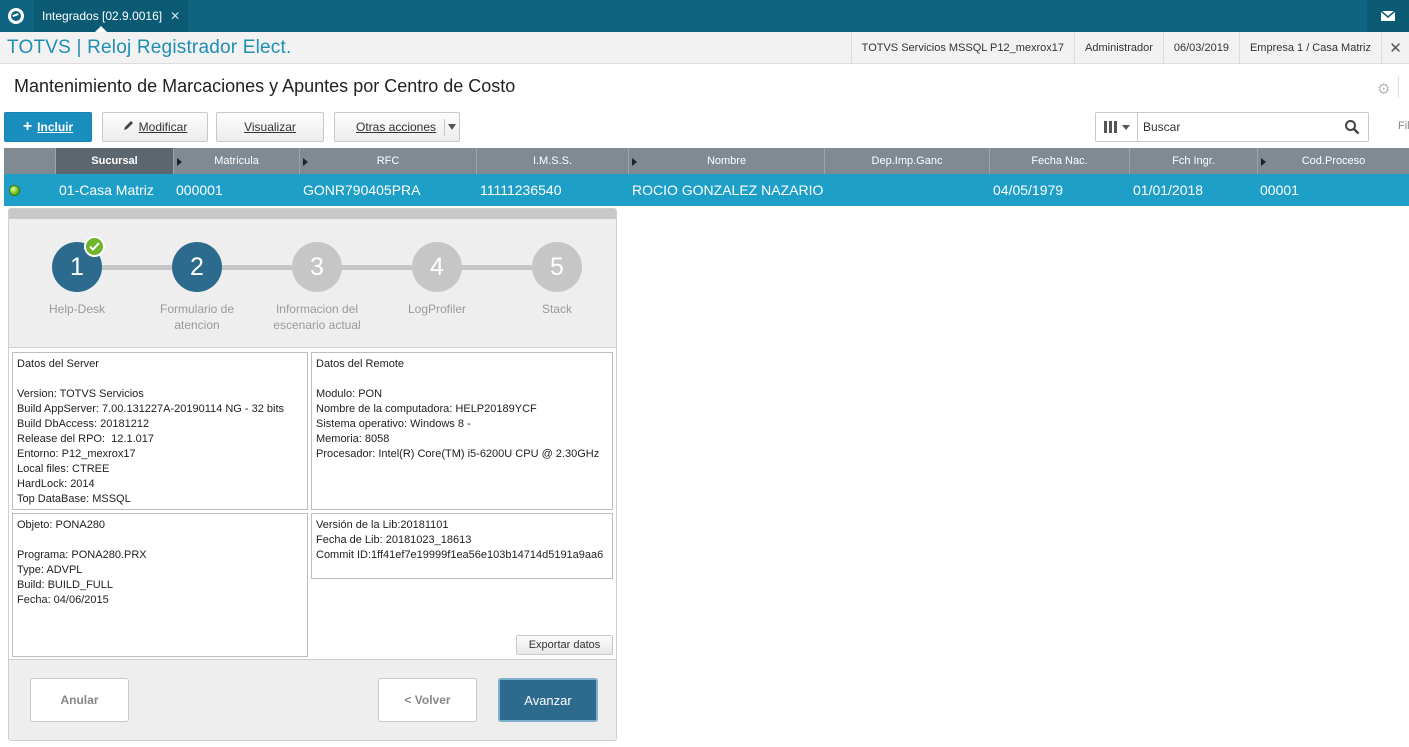 The width and height of the screenshot is (1409, 747). Describe the element at coordinates (1118, 48) in the screenshot. I see `user-info: Administrador` at that location.